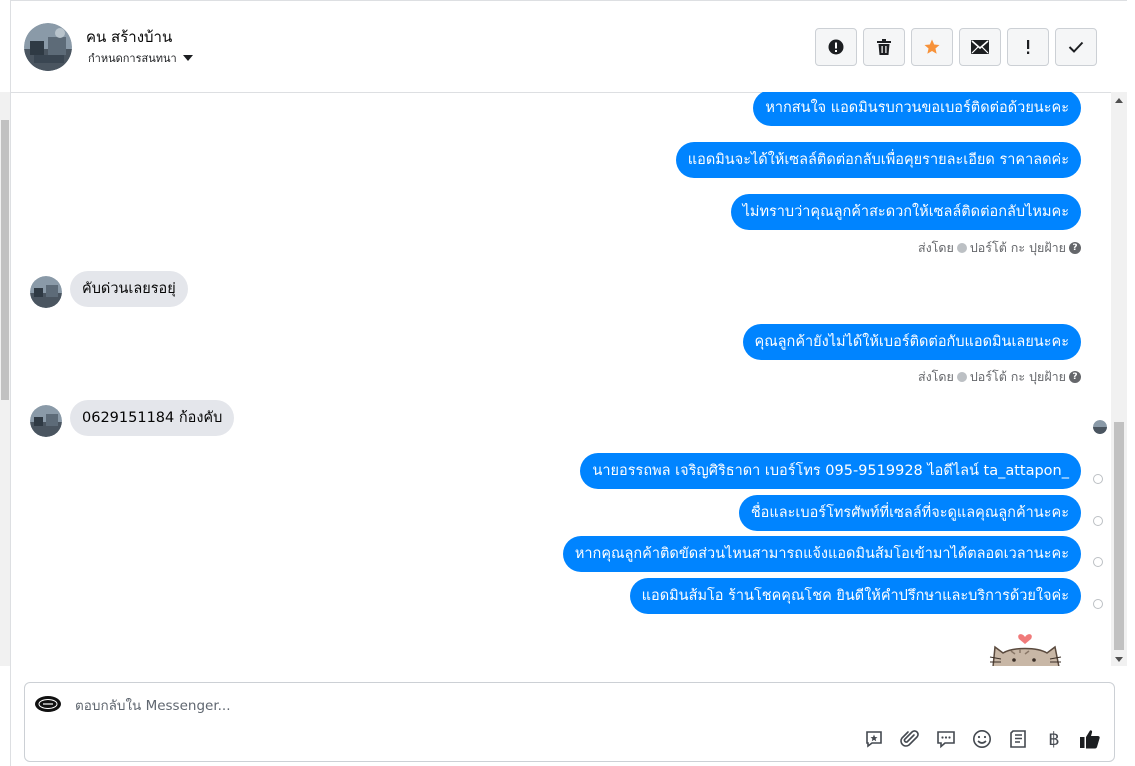 This screenshot has width=1135, height=766. What do you see at coordinates (152, 418) in the screenshot?
I see `message-incoming: 0629151184 ก้องคับ` at bounding box center [152, 418].